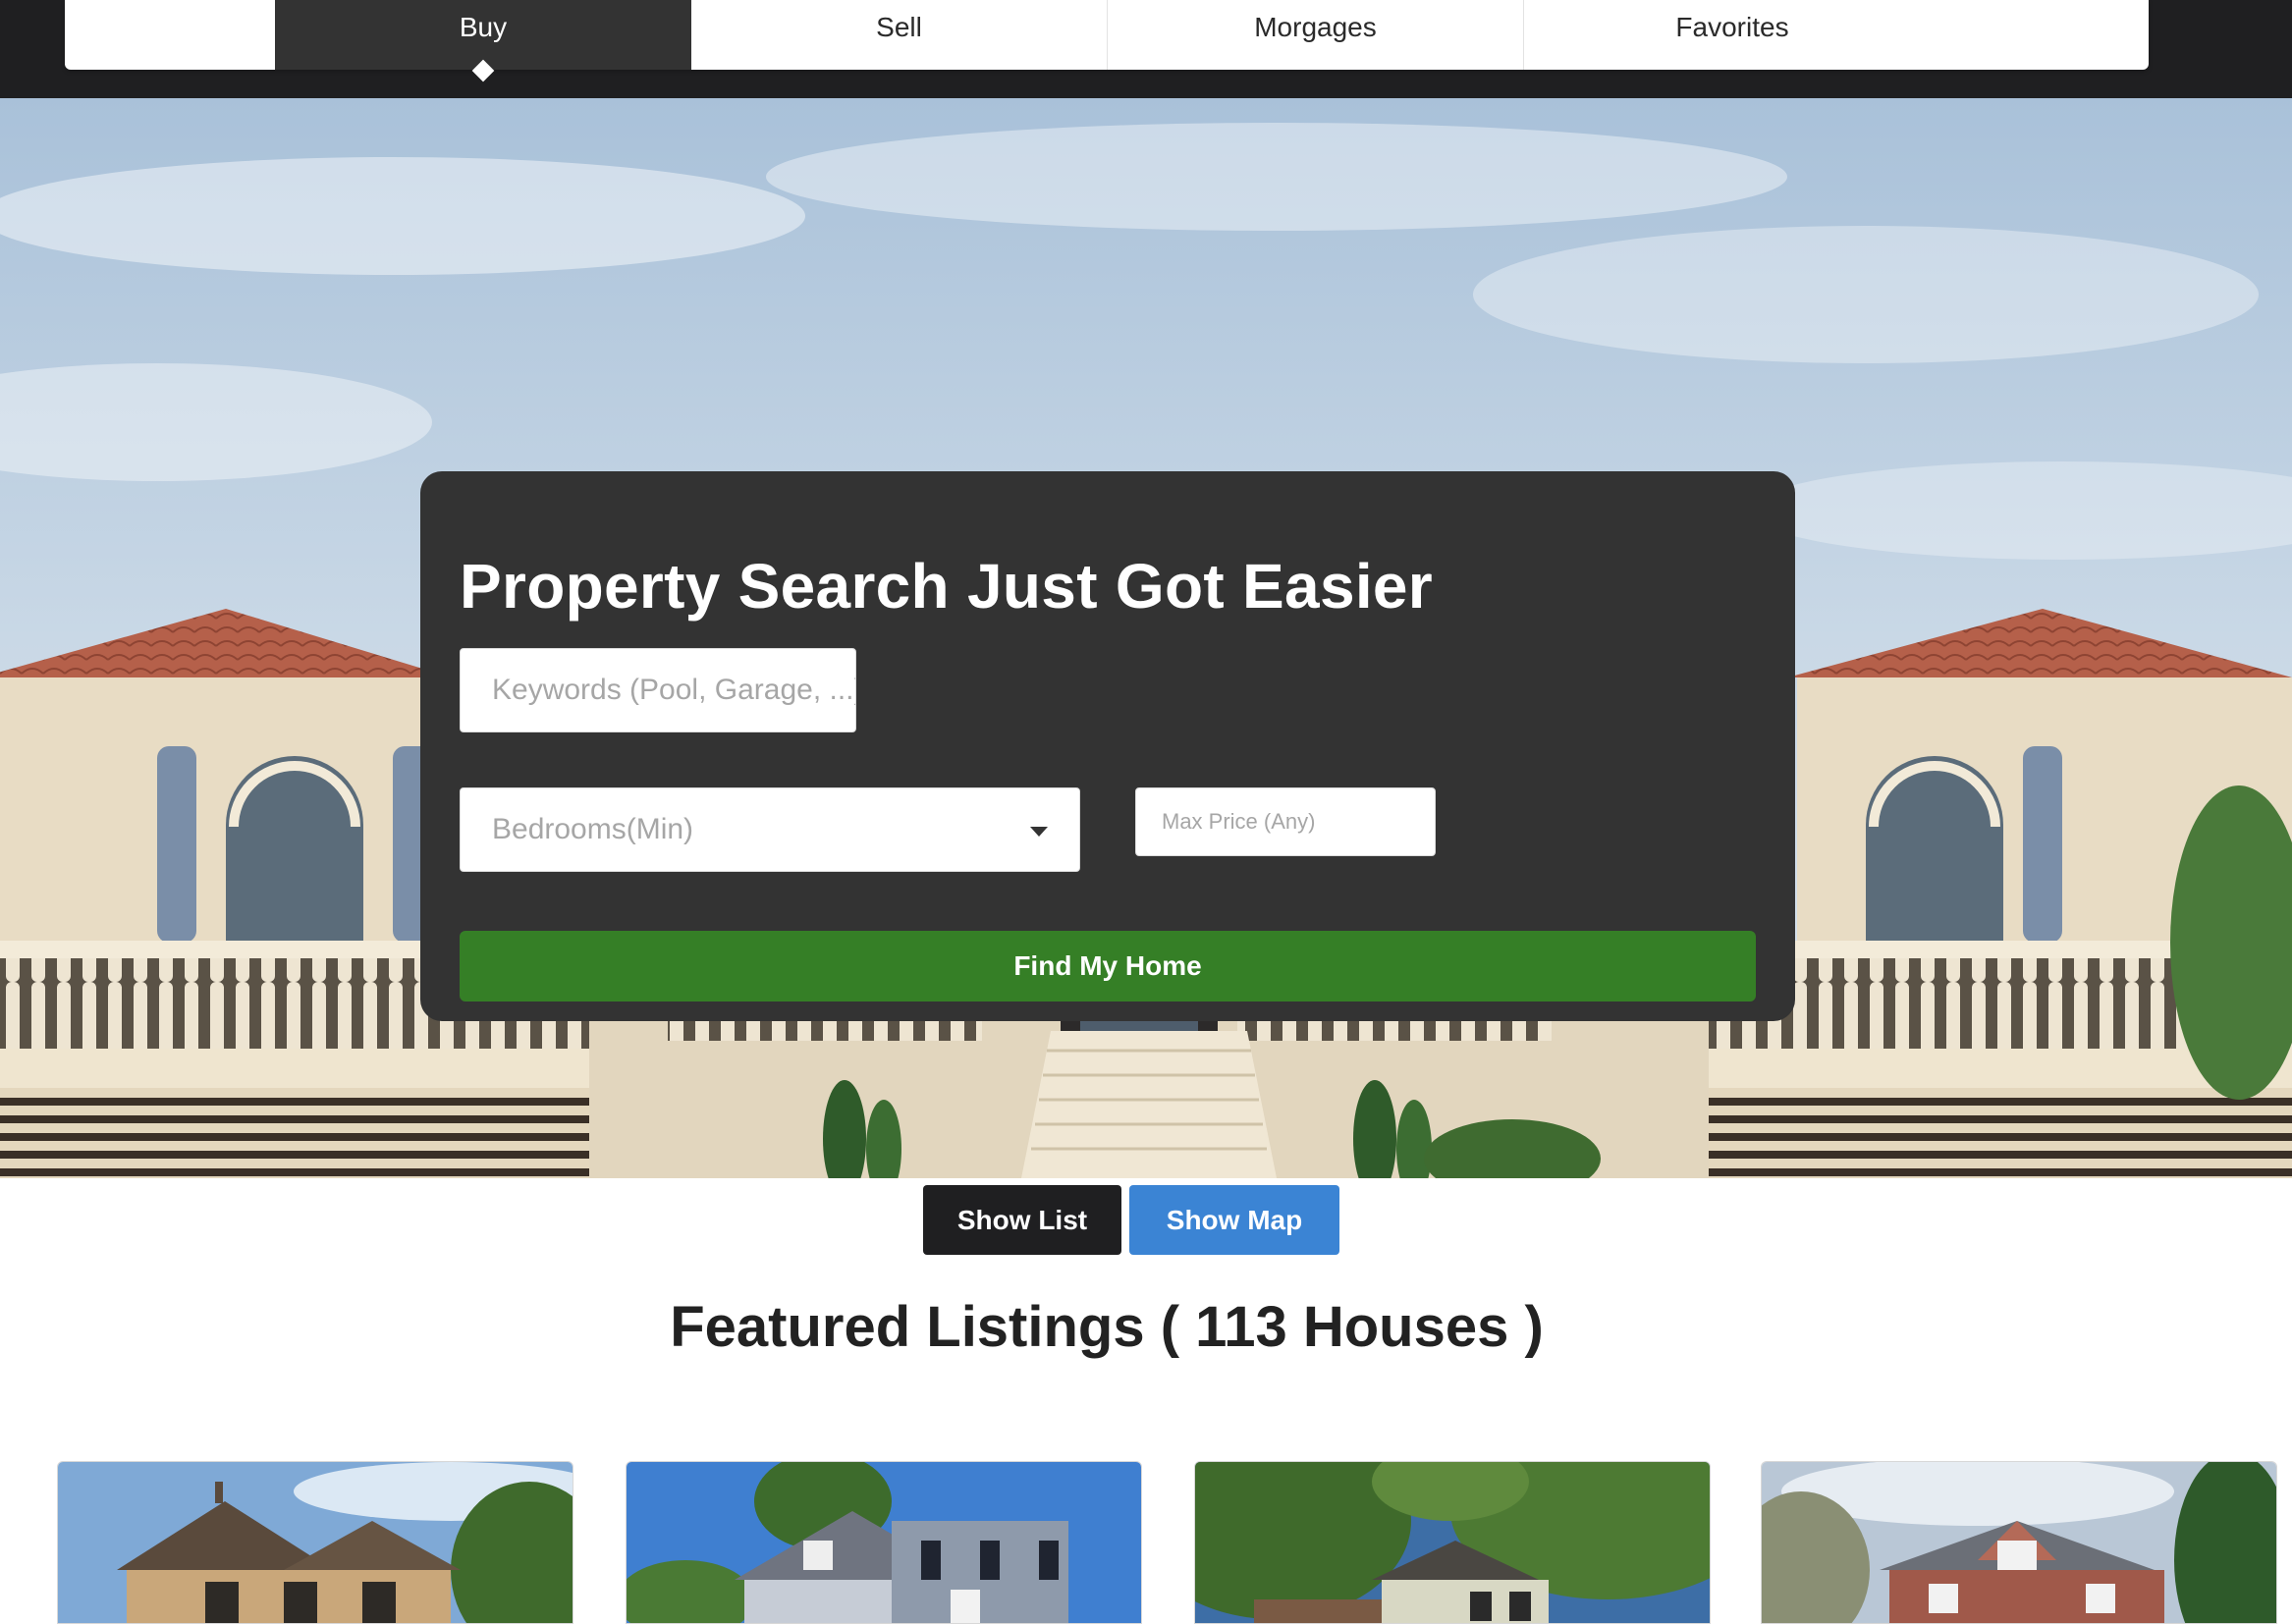 Image resolution: width=2292 pixels, height=1624 pixels. I want to click on tab-sell: Sell, so click(899, 35).